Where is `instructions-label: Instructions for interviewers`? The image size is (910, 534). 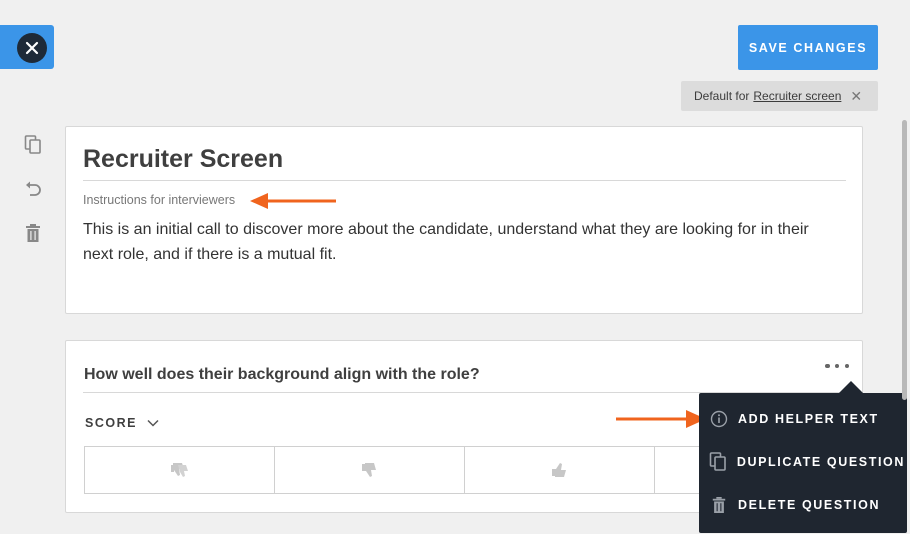 instructions-label: Instructions for interviewers is located at coordinates (159, 200).